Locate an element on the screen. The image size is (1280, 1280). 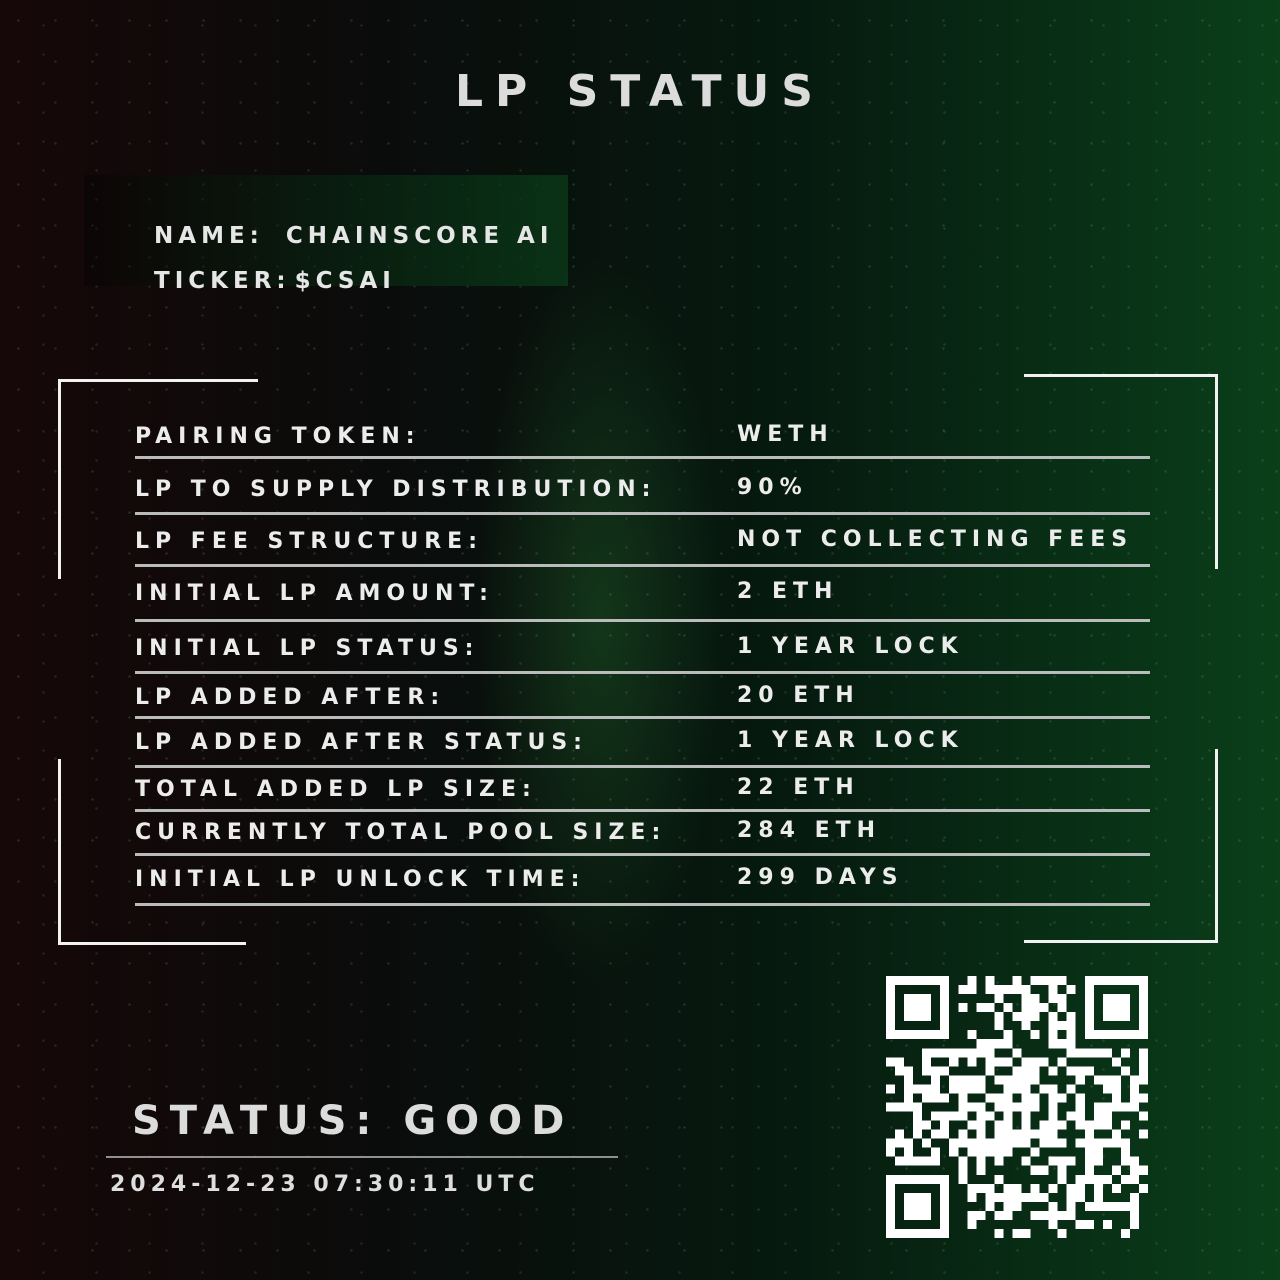
row-value: 299 DAYS is located at coordinates (820, 877).